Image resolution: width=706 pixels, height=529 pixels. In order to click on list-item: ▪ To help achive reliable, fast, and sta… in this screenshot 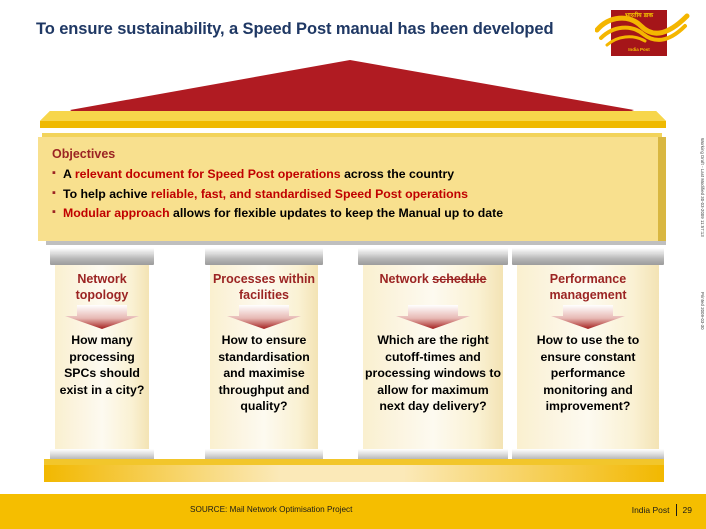, I will do `click(350, 194)`.